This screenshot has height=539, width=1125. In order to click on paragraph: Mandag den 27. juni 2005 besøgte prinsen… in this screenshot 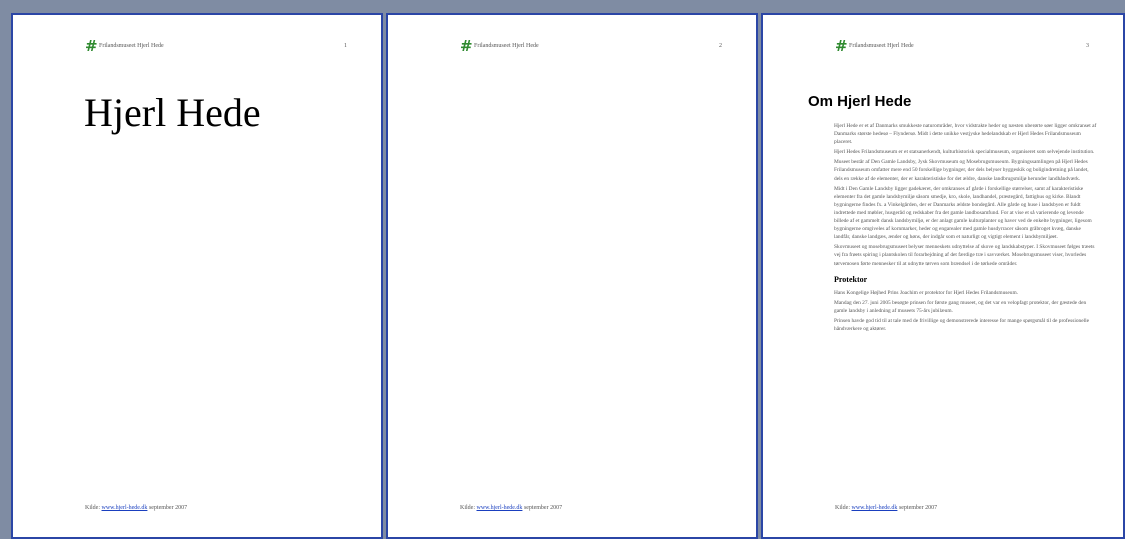, I will do `click(960, 306)`.